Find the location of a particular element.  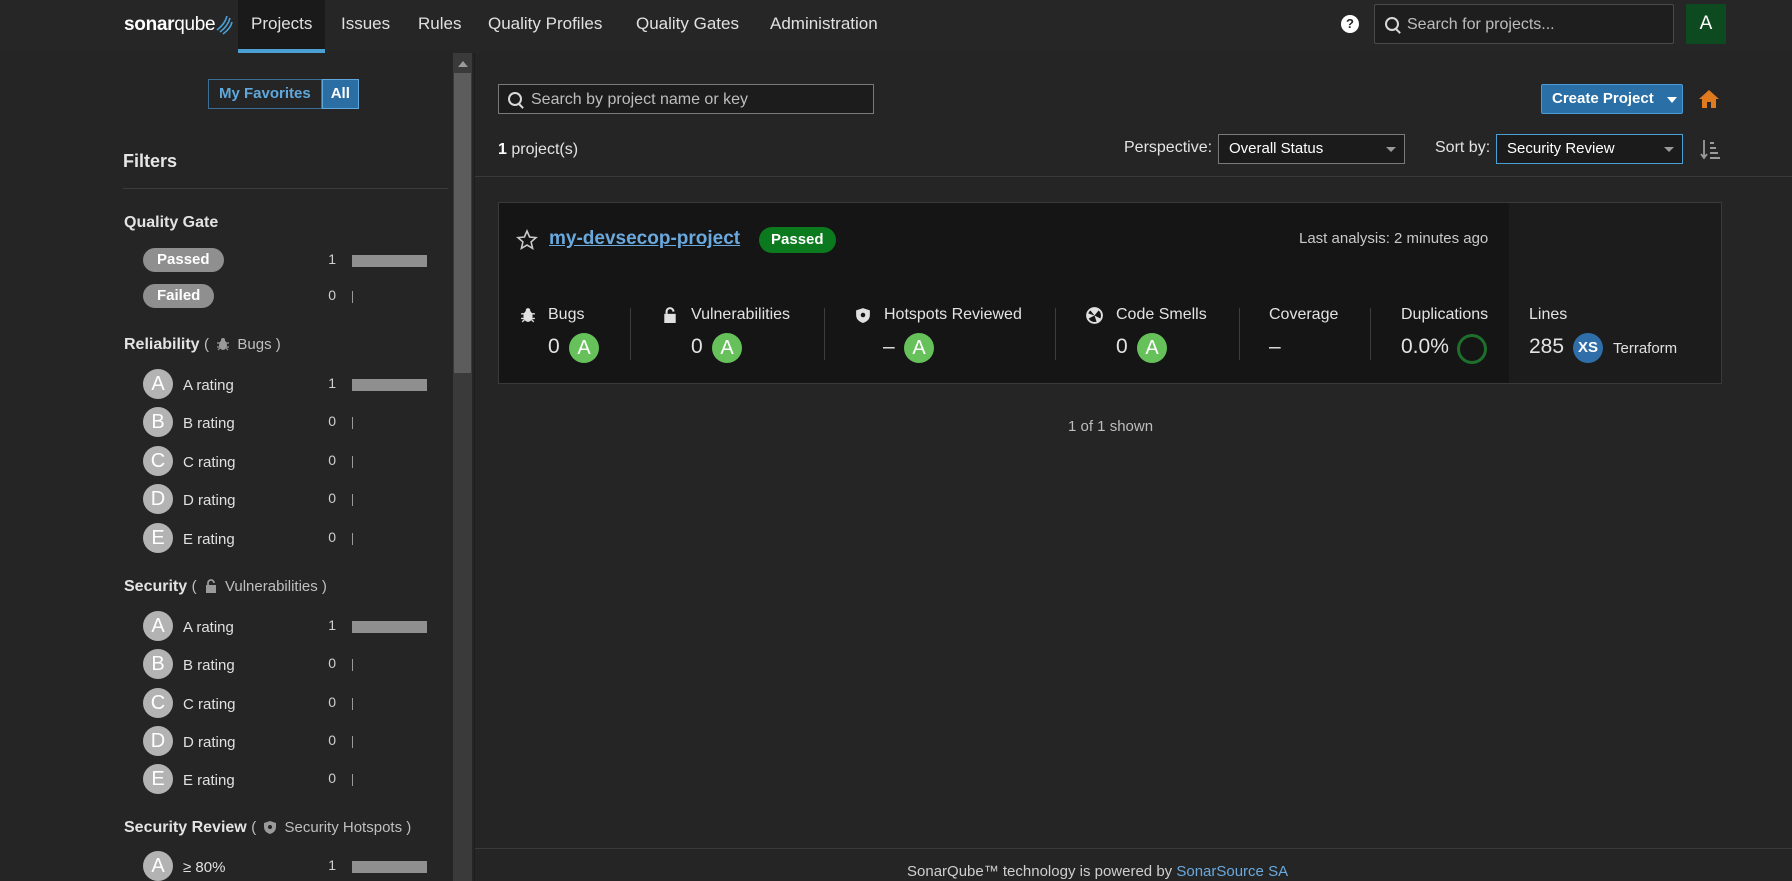

results-shown: 1 of 1 shown is located at coordinates (1111, 426).